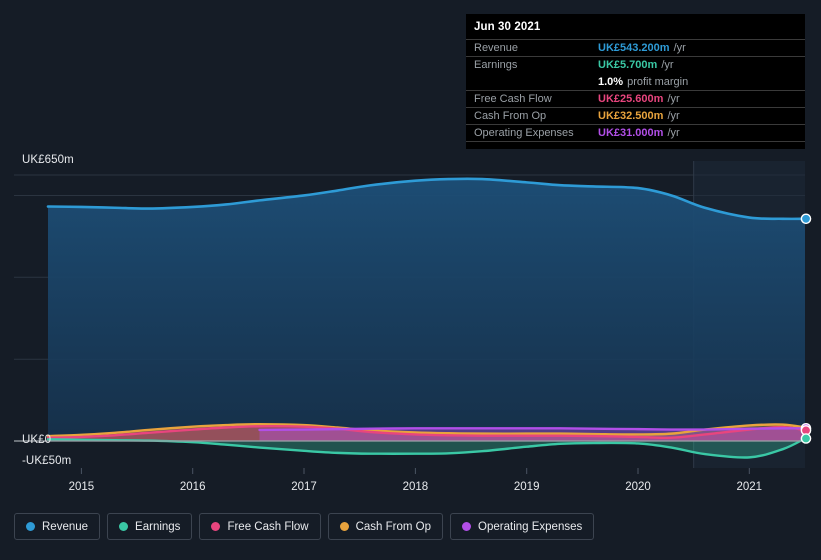 The width and height of the screenshot is (821, 560). I want to click on tooltip-row-value: UK£543.200m, so click(634, 48).